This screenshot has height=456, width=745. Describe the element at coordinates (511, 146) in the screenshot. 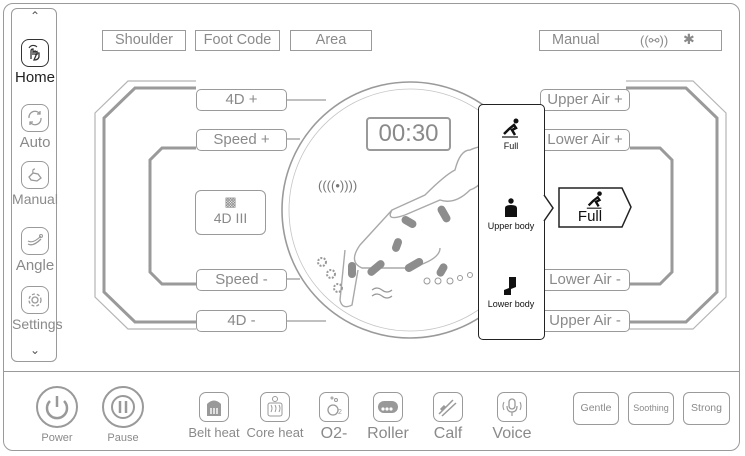

I see `popup-item-label: Full` at that location.